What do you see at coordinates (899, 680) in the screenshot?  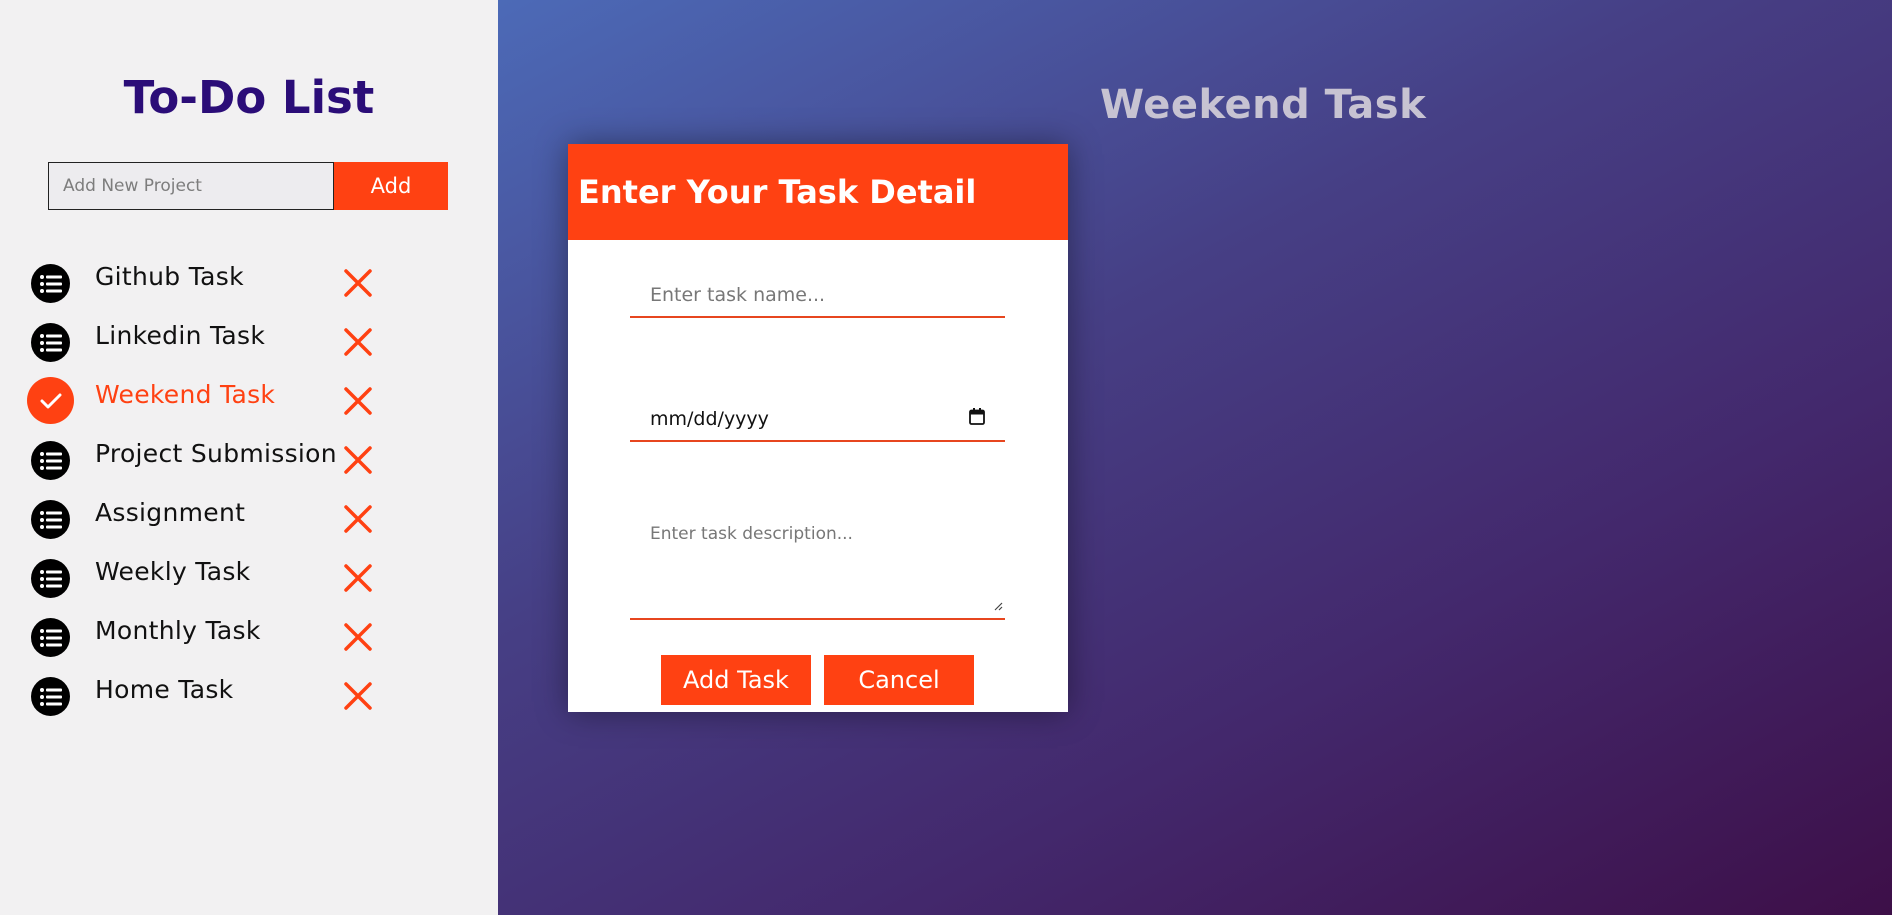 I see `cancel-button: Cancel` at bounding box center [899, 680].